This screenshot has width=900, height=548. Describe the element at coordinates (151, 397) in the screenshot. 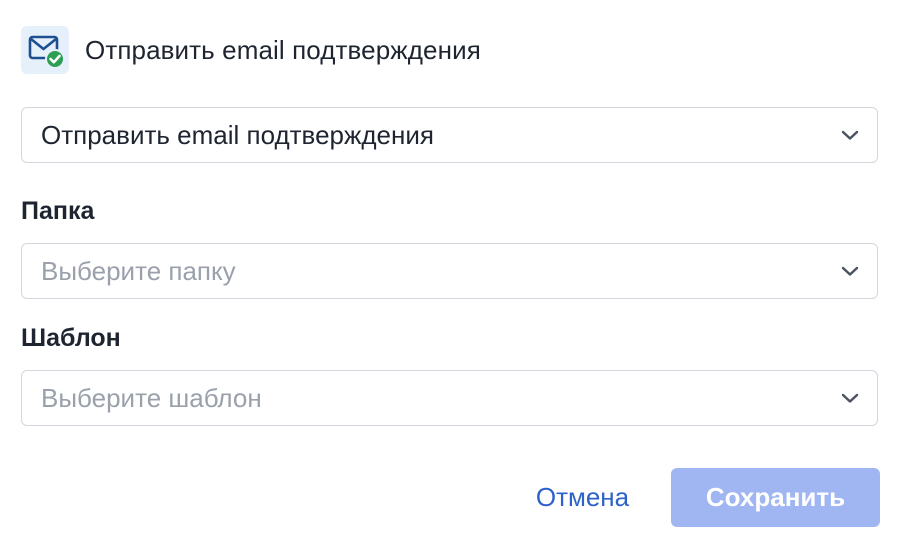

I see `template-select-placeholder: Выберите шаблон` at that location.